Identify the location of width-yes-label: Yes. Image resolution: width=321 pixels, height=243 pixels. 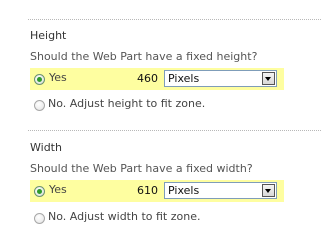
(58, 189).